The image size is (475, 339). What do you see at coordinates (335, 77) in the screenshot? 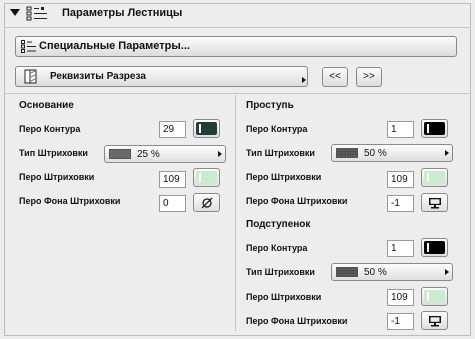
I see `prev-button: <<` at bounding box center [335, 77].